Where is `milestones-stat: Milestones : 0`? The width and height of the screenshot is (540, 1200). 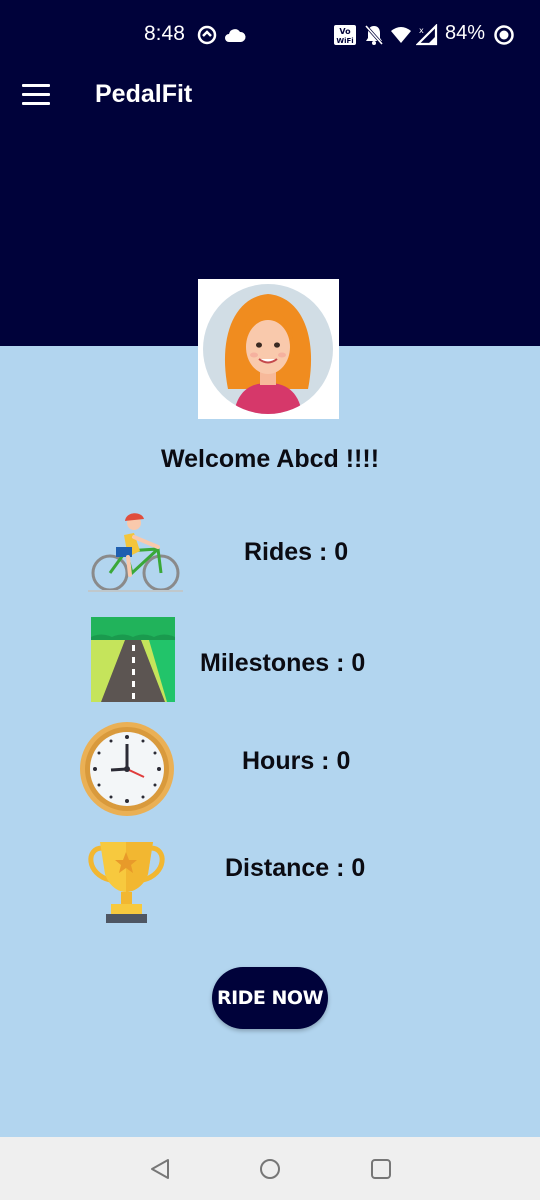
milestones-stat: Milestones : 0 is located at coordinates (283, 663).